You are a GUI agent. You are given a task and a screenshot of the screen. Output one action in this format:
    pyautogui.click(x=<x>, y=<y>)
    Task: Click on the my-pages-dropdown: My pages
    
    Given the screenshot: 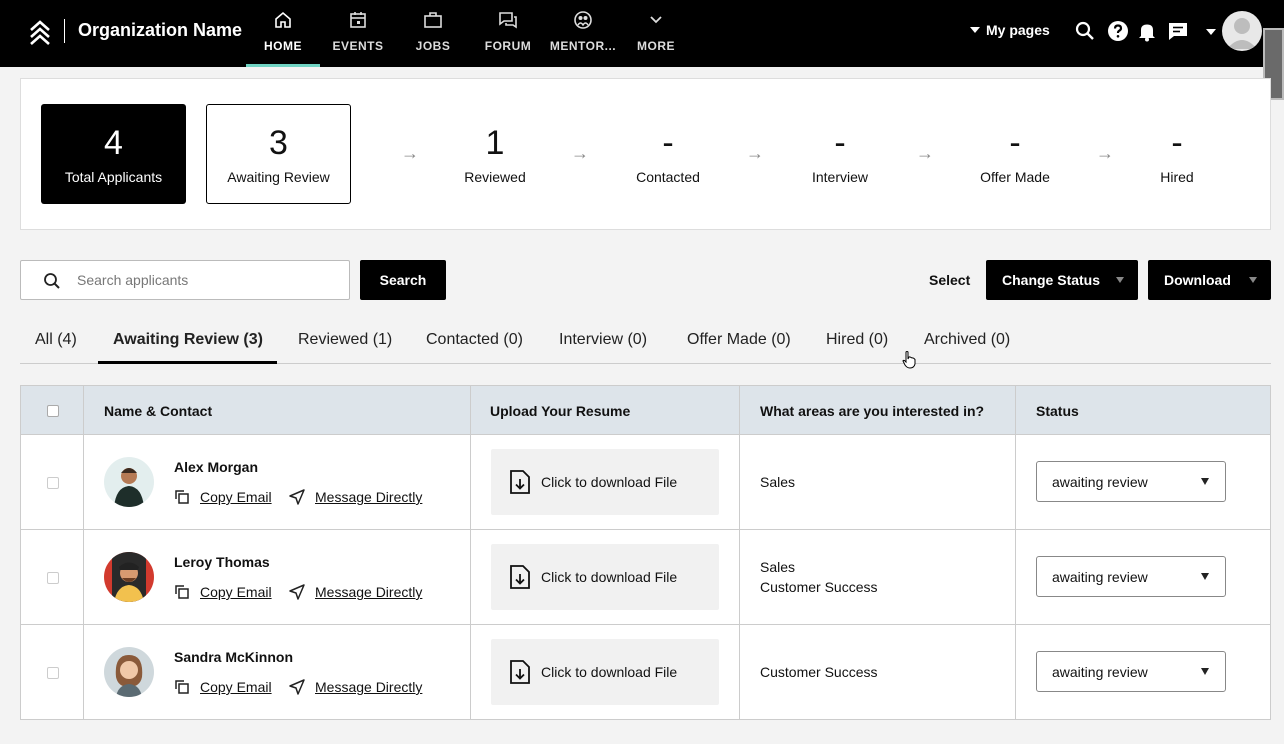 What is the action you would take?
    pyautogui.click(x=1010, y=30)
    